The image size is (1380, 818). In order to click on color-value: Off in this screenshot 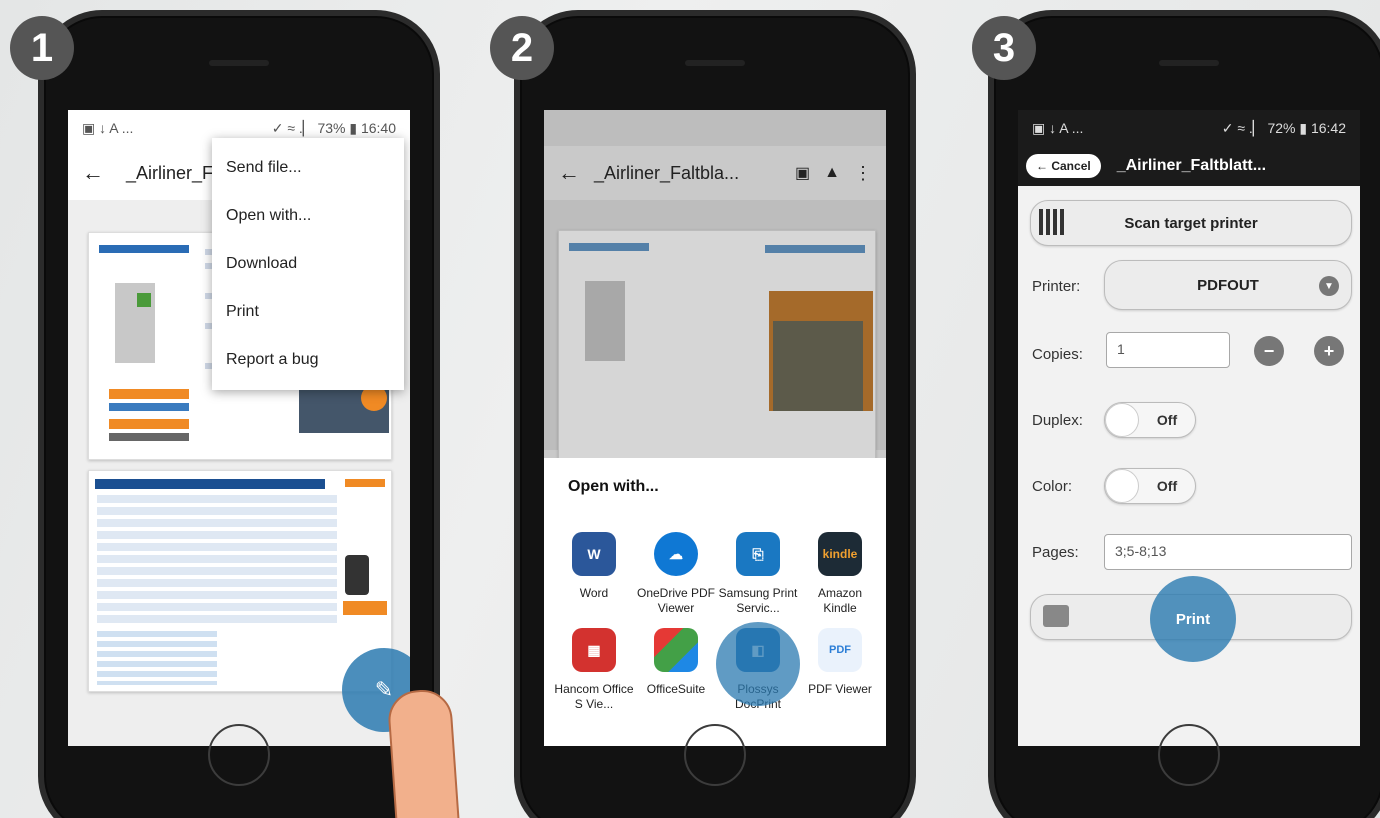, I will do `click(1167, 486)`.